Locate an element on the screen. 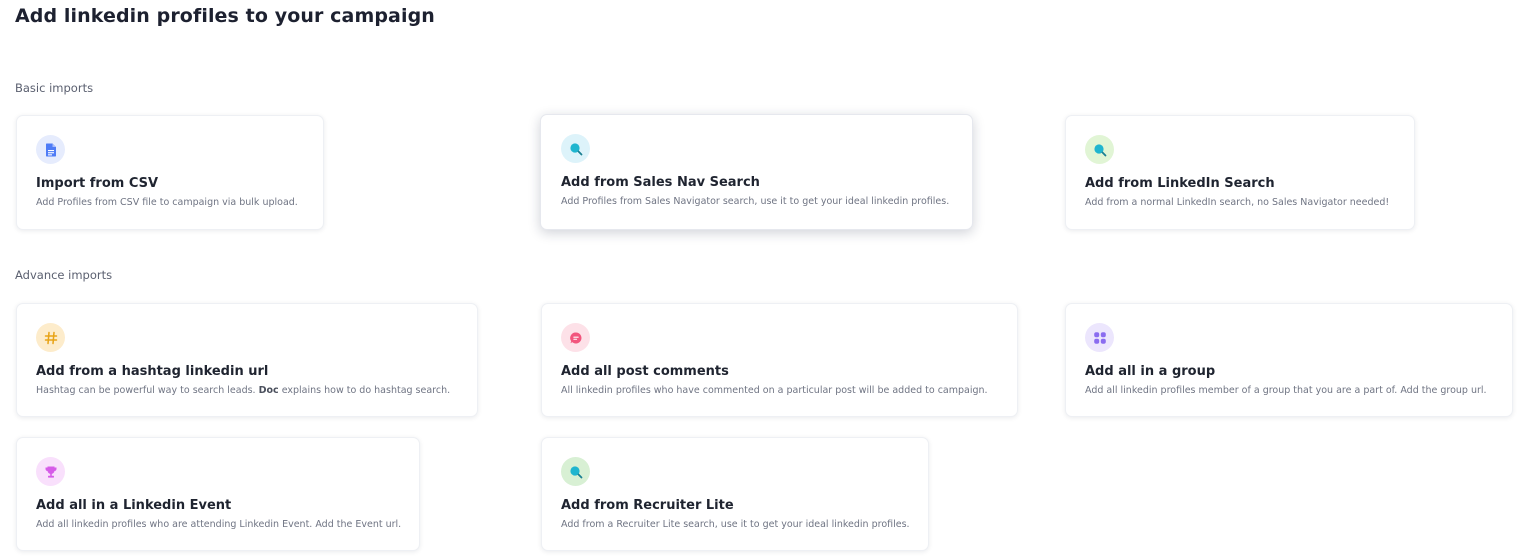  hashtag-icon-badge is located at coordinates (50, 337).